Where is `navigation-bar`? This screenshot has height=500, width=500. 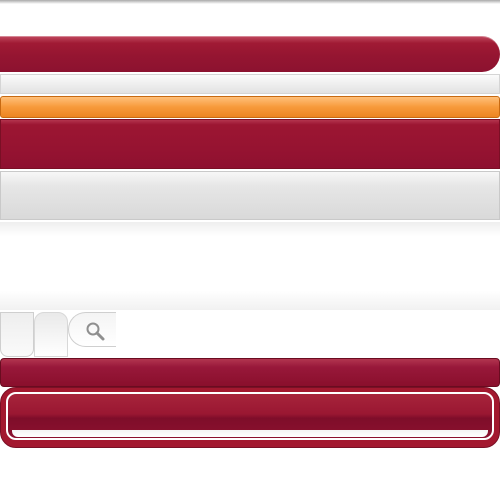
navigation-bar is located at coordinates (250, 144).